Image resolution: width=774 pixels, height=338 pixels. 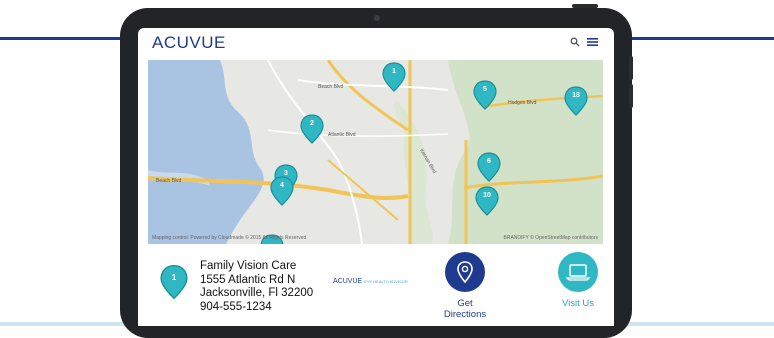 What do you see at coordinates (592, 42) in the screenshot?
I see `hamburger-menu-icon` at bounding box center [592, 42].